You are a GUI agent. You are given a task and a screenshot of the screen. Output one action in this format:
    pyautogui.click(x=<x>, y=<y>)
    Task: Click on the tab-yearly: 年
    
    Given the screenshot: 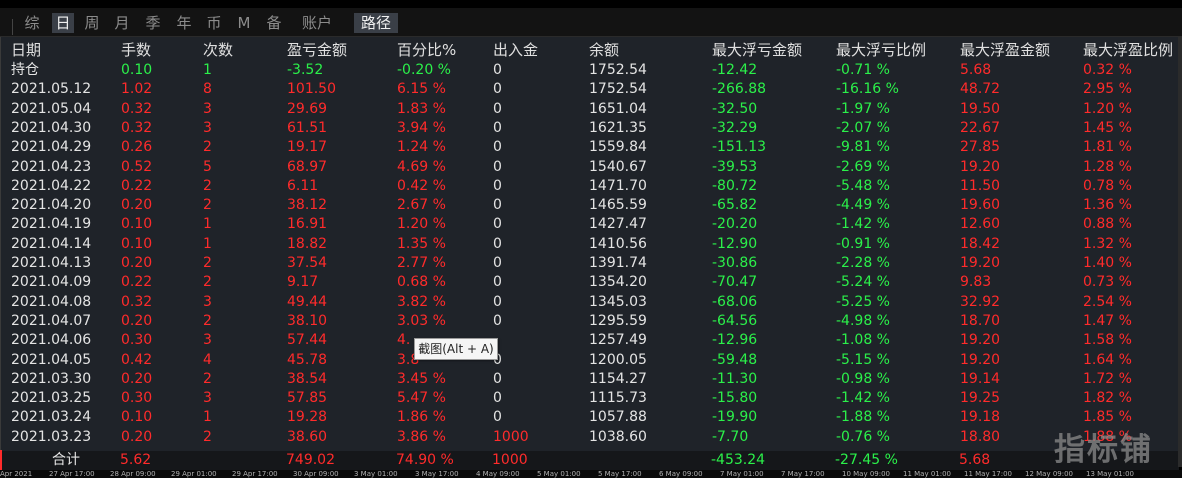 What is the action you would take?
    pyautogui.click(x=184, y=23)
    